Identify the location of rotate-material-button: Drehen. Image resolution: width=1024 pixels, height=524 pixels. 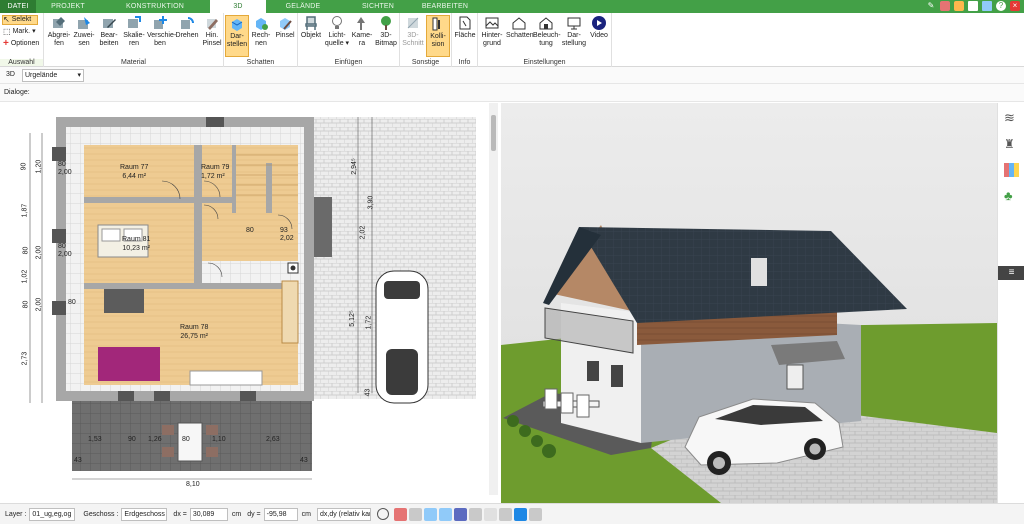
(187, 36).